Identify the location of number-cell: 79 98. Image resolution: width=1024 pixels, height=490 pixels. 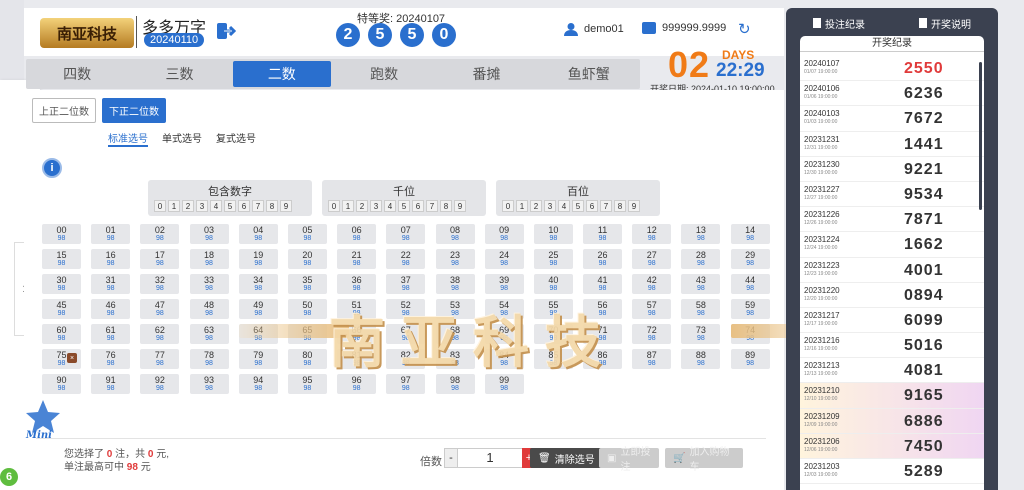
(258, 359).